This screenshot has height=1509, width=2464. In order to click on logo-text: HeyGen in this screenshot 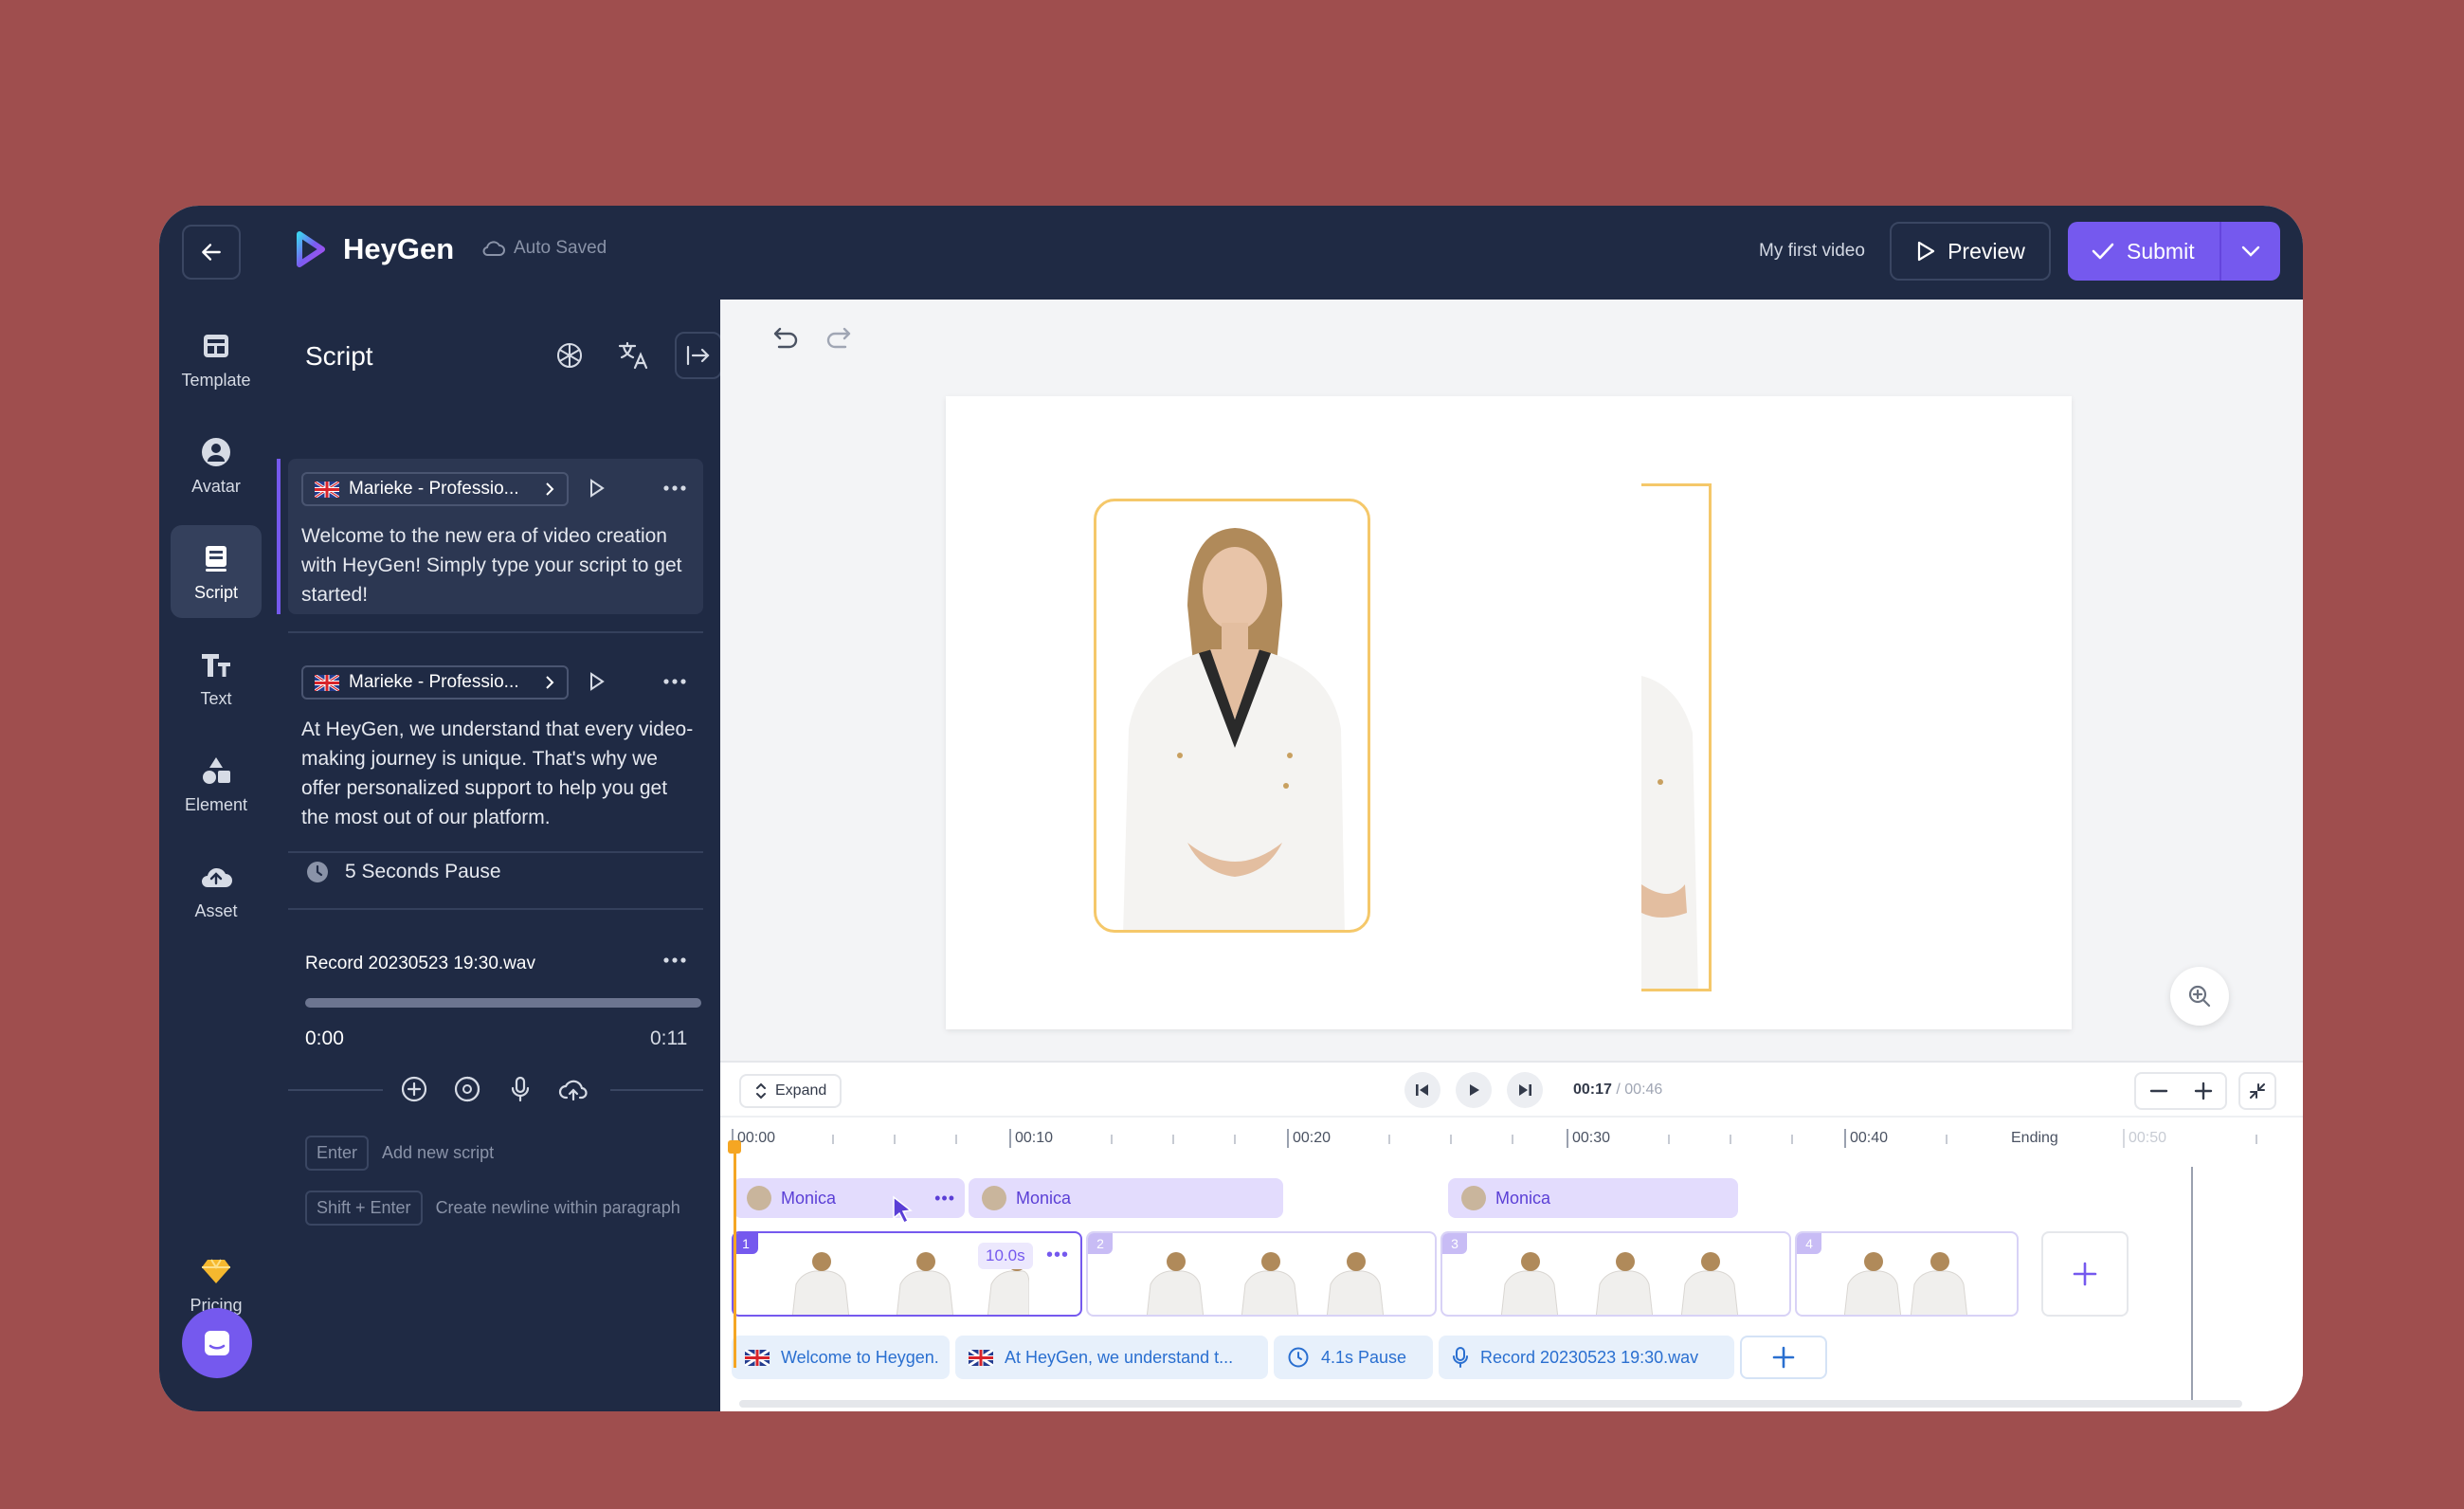, I will do `click(399, 248)`.